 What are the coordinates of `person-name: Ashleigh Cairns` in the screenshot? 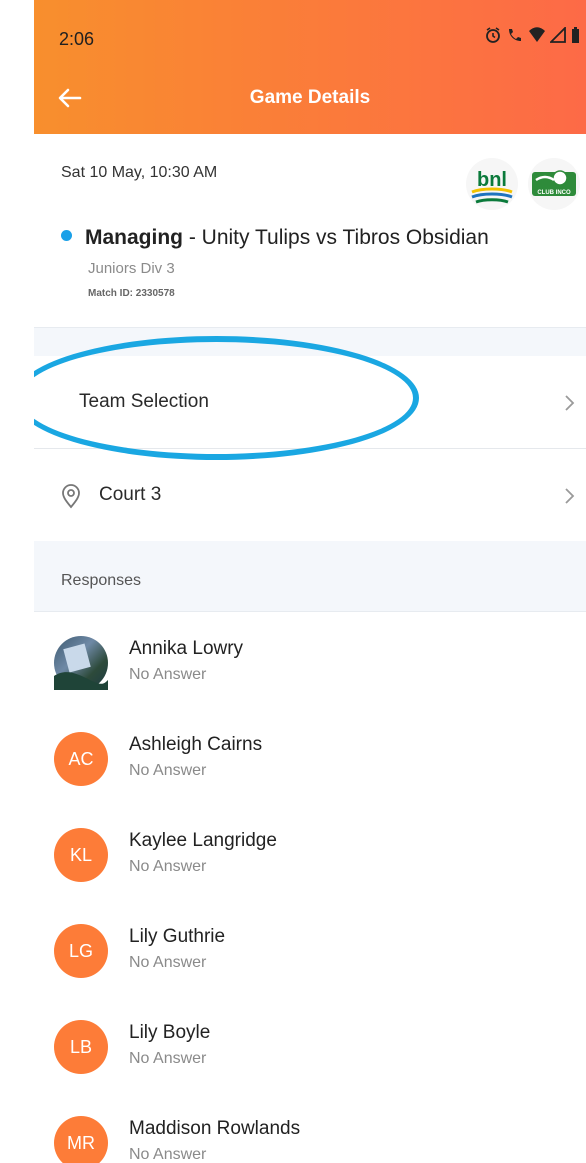 It's located at (196, 744).